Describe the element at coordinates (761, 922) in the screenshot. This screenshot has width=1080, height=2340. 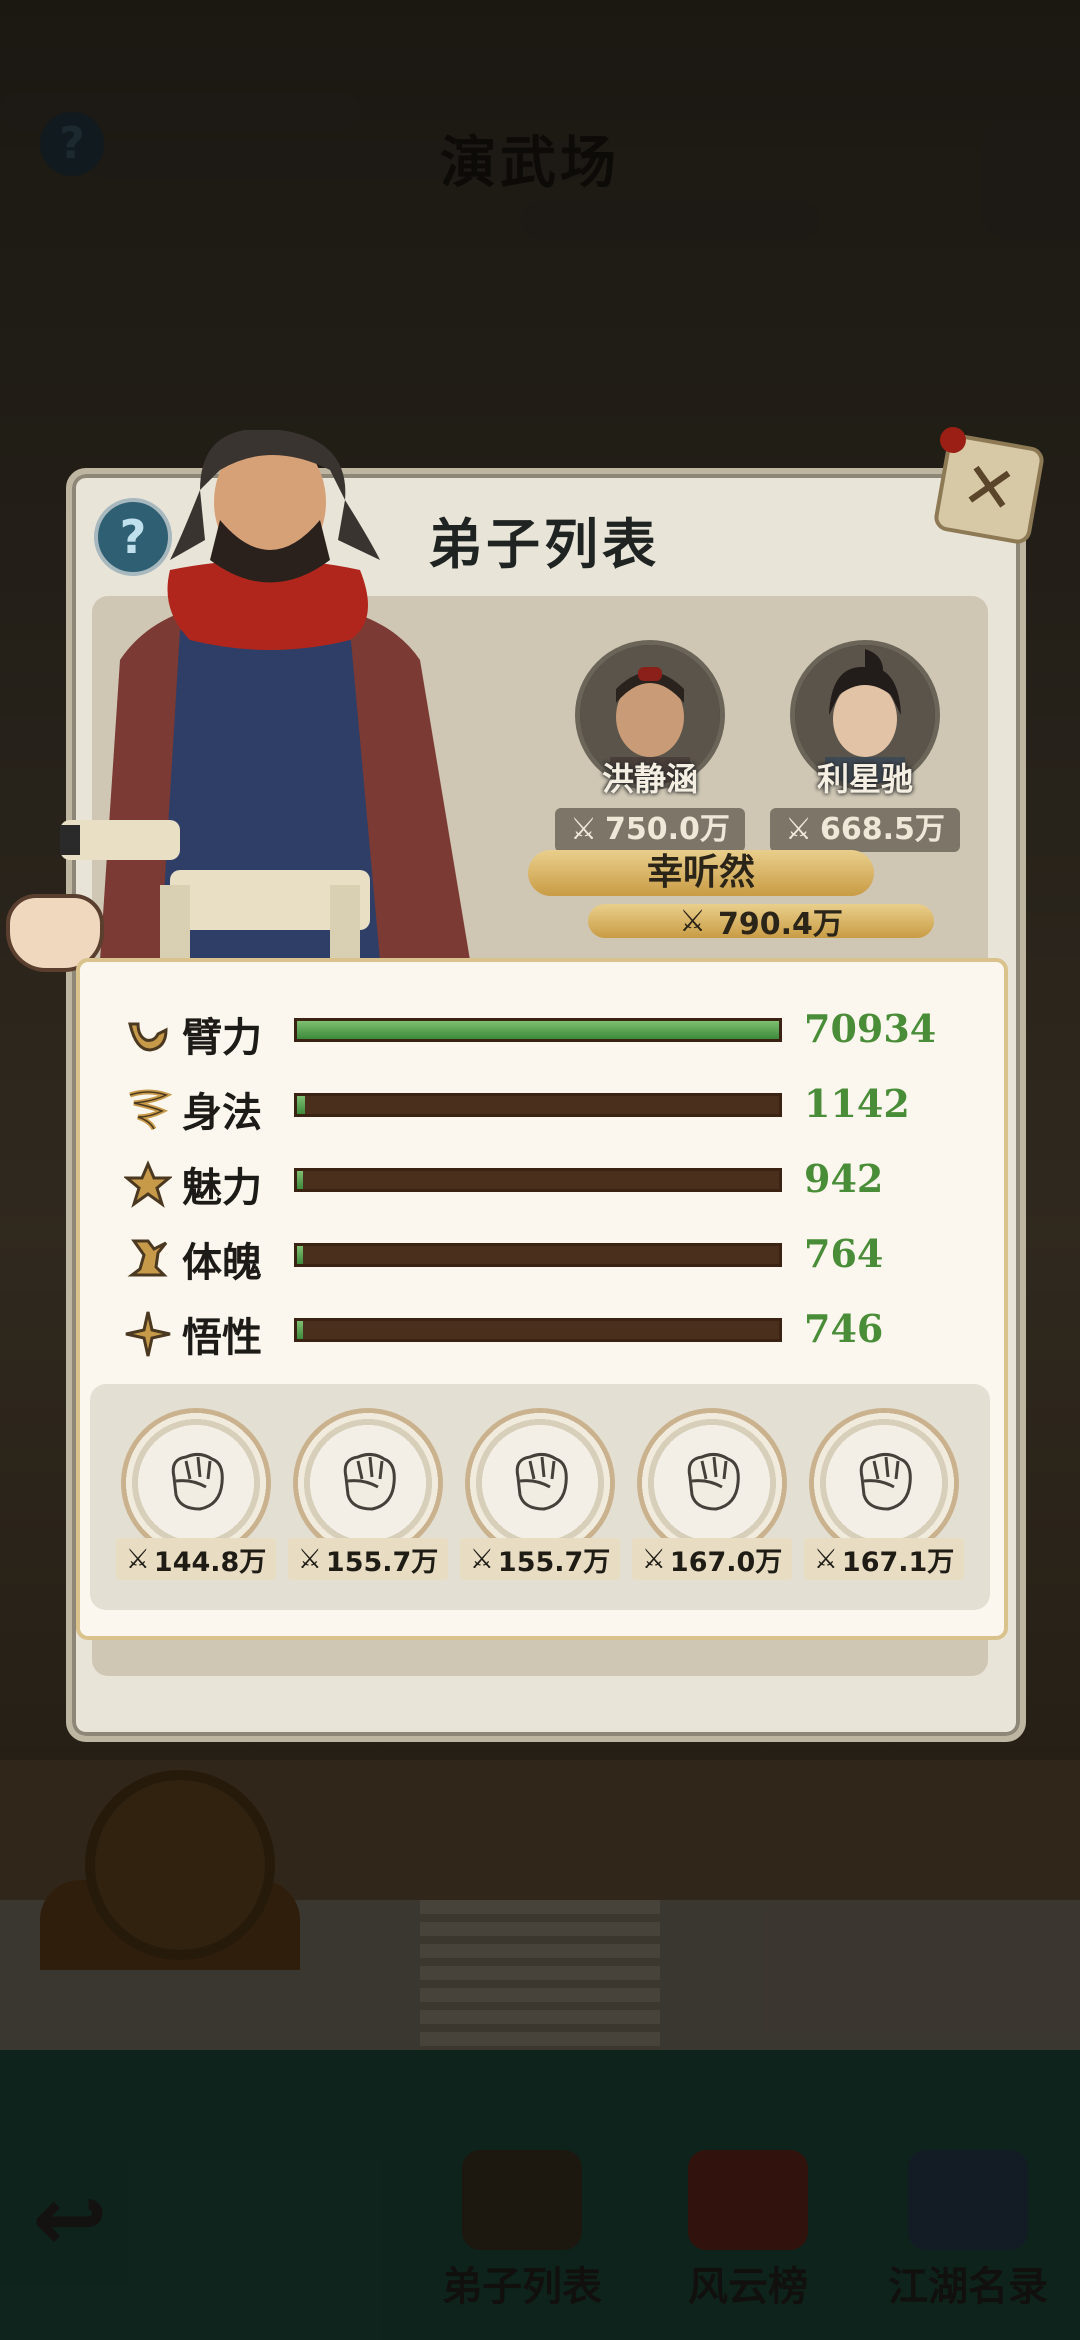
I see `selected-disciple-power: ⚔ 790.4万` at that location.